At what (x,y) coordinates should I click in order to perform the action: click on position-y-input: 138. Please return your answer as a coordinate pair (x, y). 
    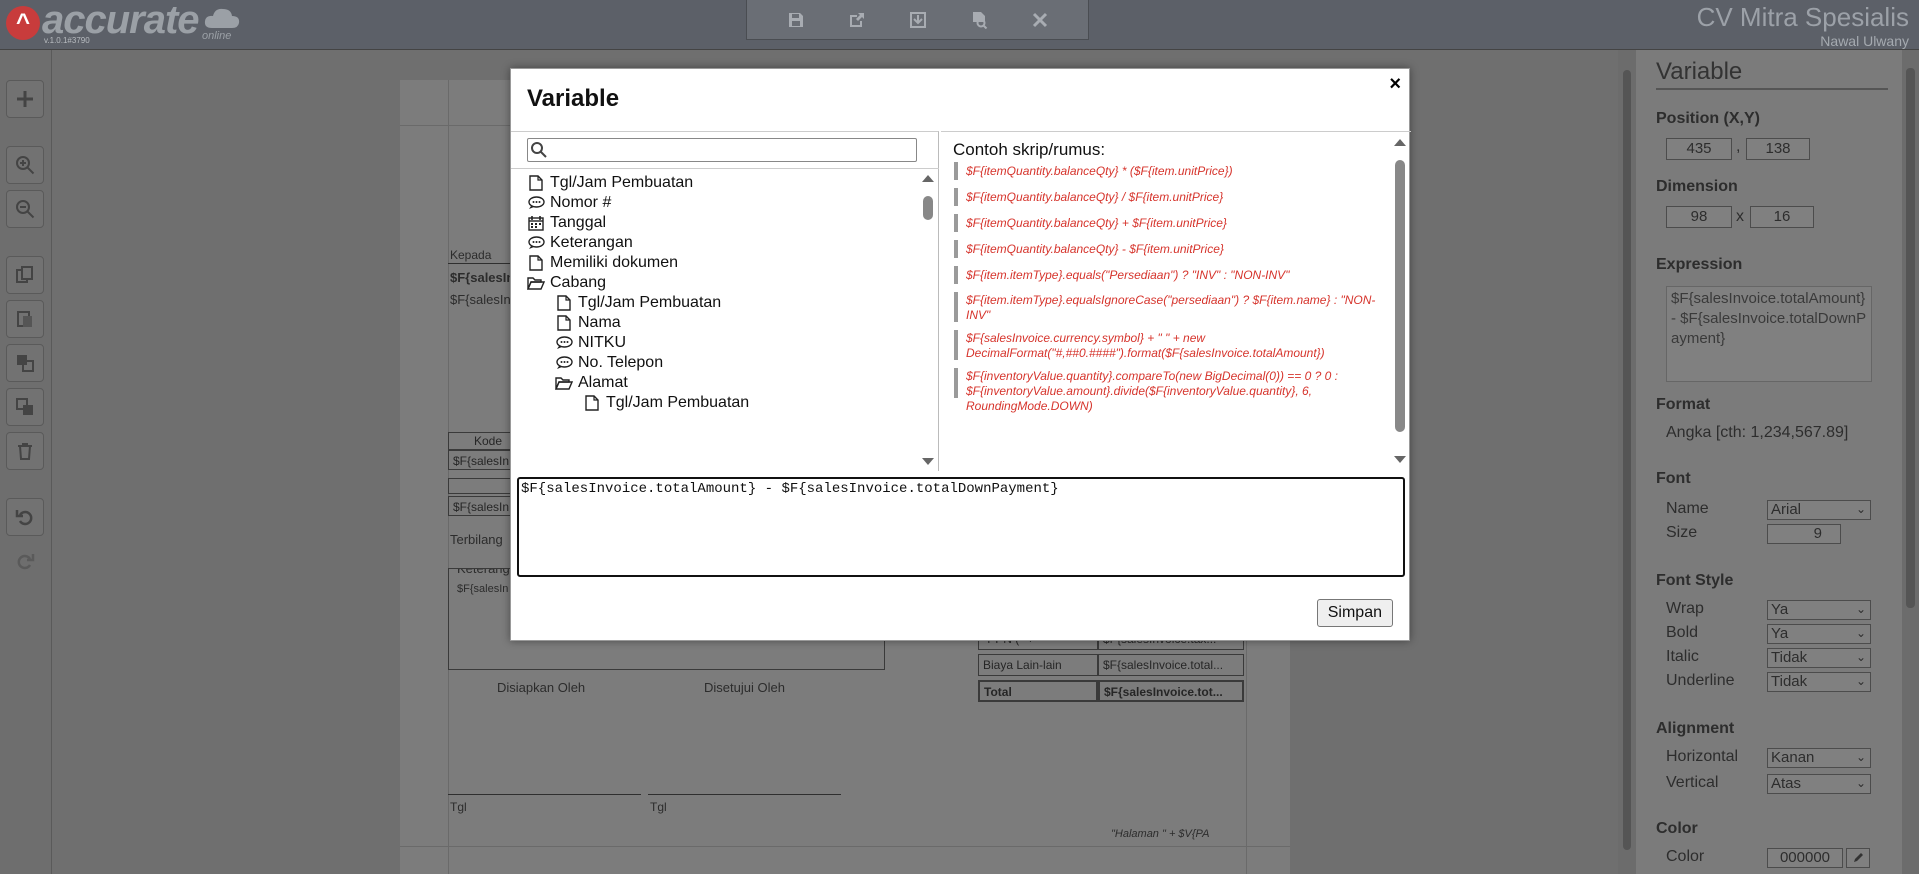
    Looking at the image, I should click on (1778, 149).